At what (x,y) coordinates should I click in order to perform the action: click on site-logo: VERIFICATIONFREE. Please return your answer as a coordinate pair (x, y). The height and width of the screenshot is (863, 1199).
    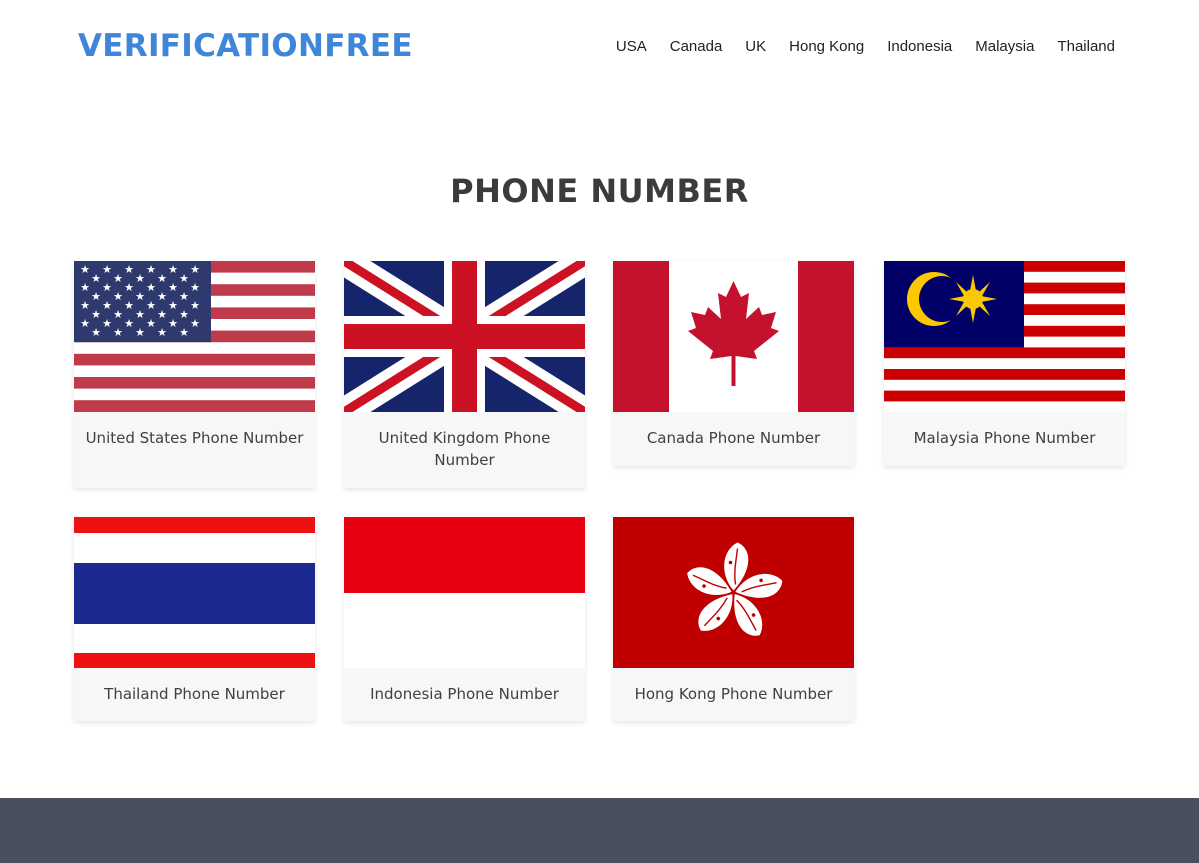
    Looking at the image, I should click on (245, 46).